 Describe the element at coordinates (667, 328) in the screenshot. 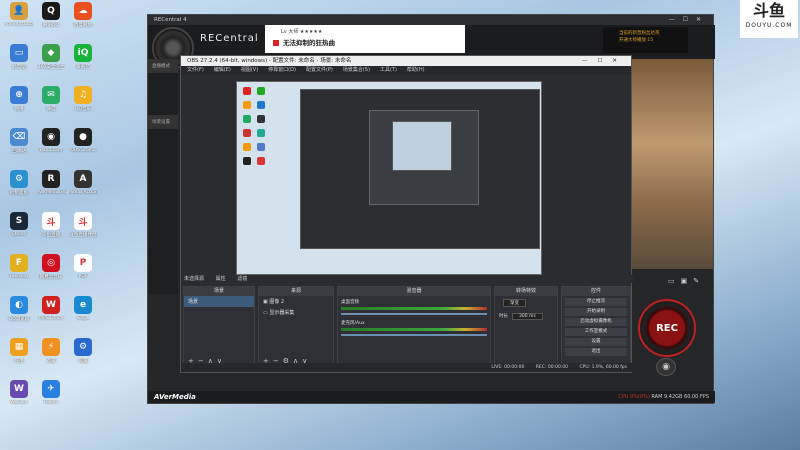

I see `rec-button: REC` at that location.